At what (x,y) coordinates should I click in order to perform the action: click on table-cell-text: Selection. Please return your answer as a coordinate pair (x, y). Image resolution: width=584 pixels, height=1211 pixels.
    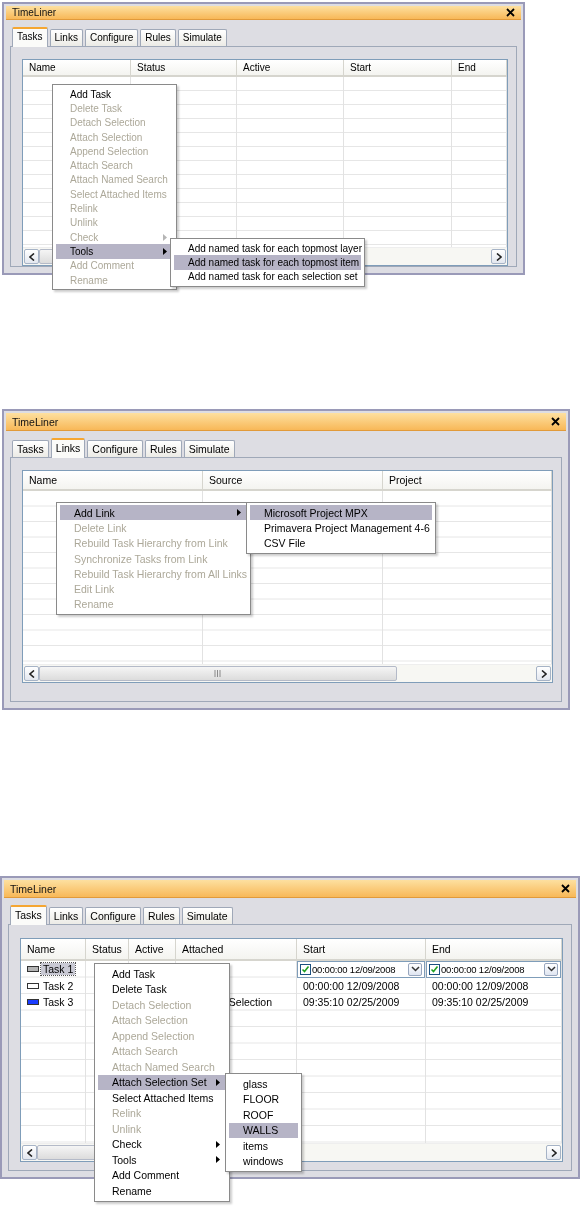
    Looking at the image, I should click on (250, 1002).